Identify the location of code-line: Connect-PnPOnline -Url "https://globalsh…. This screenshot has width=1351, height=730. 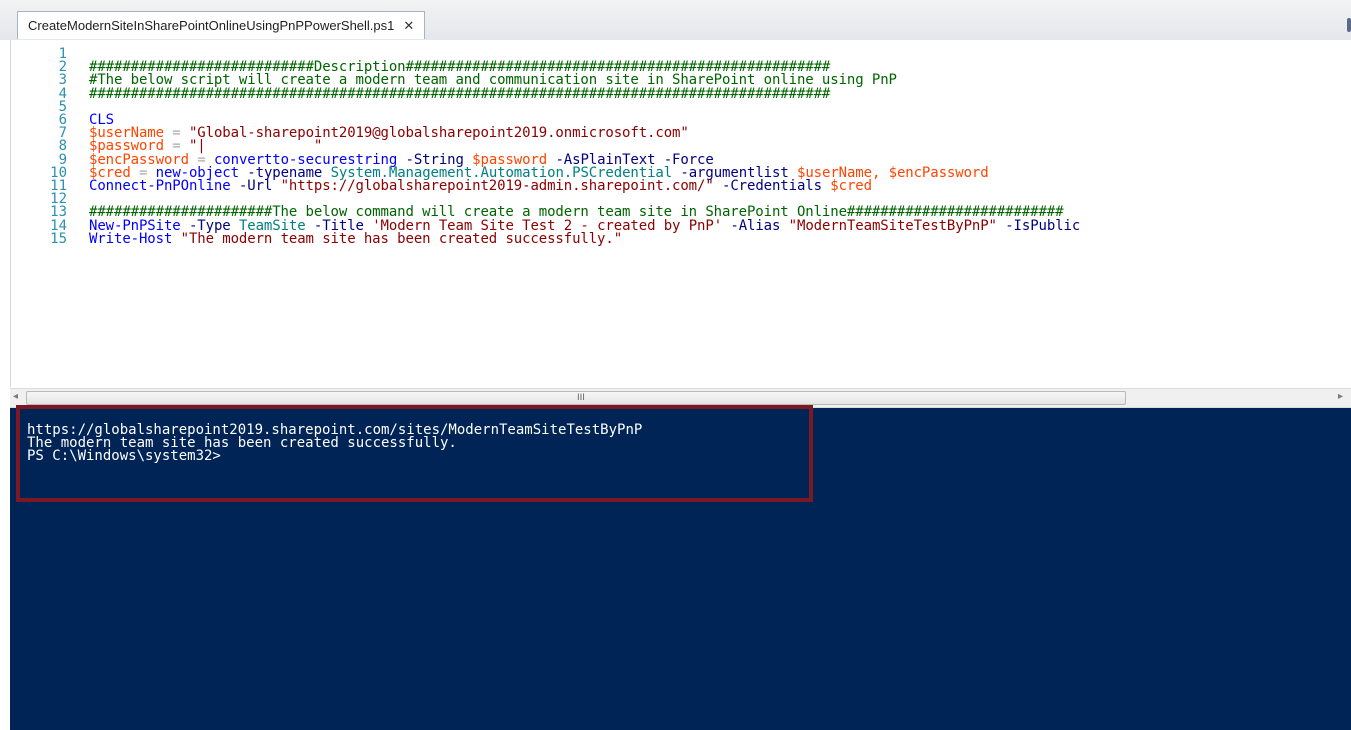
(480, 186).